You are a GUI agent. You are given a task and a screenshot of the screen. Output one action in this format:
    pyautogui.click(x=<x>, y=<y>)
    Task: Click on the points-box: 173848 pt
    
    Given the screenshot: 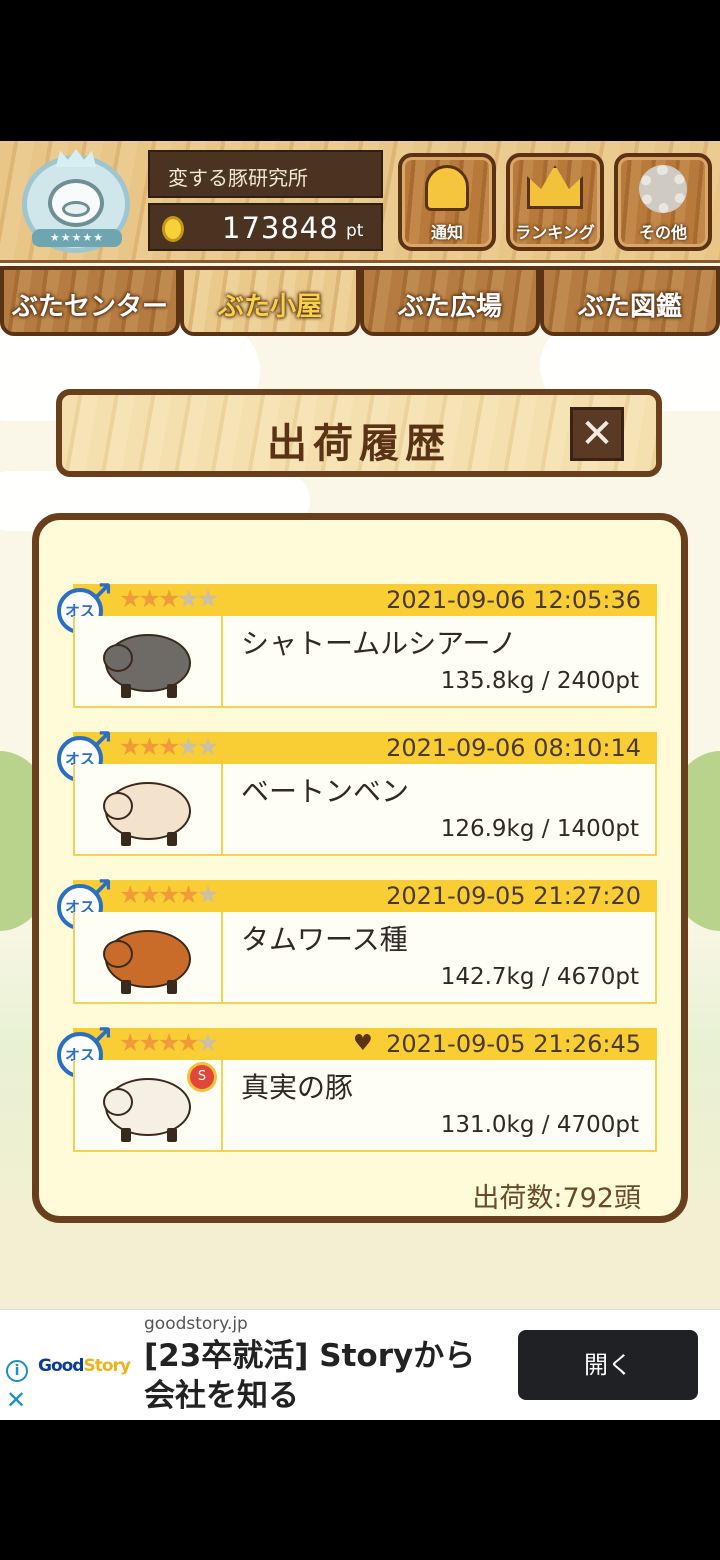 What is the action you would take?
    pyautogui.click(x=265, y=227)
    